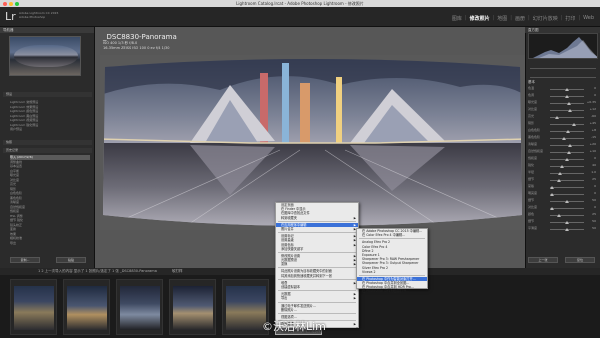 The image size is (600, 338). Describe the element at coordinates (47, 94) in the screenshot. I see `presets-header: 预设` at that location.